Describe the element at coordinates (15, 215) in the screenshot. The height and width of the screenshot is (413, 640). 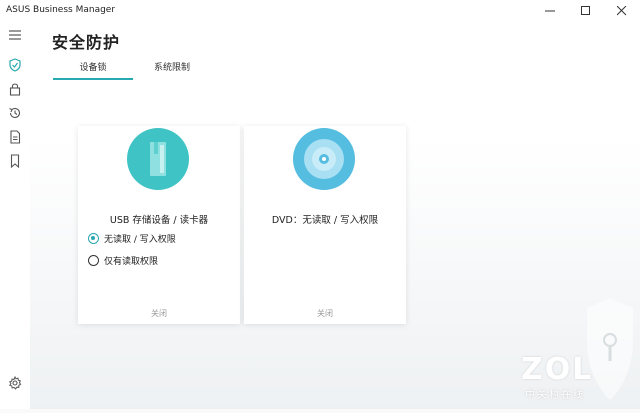
I see `sidebar` at that location.